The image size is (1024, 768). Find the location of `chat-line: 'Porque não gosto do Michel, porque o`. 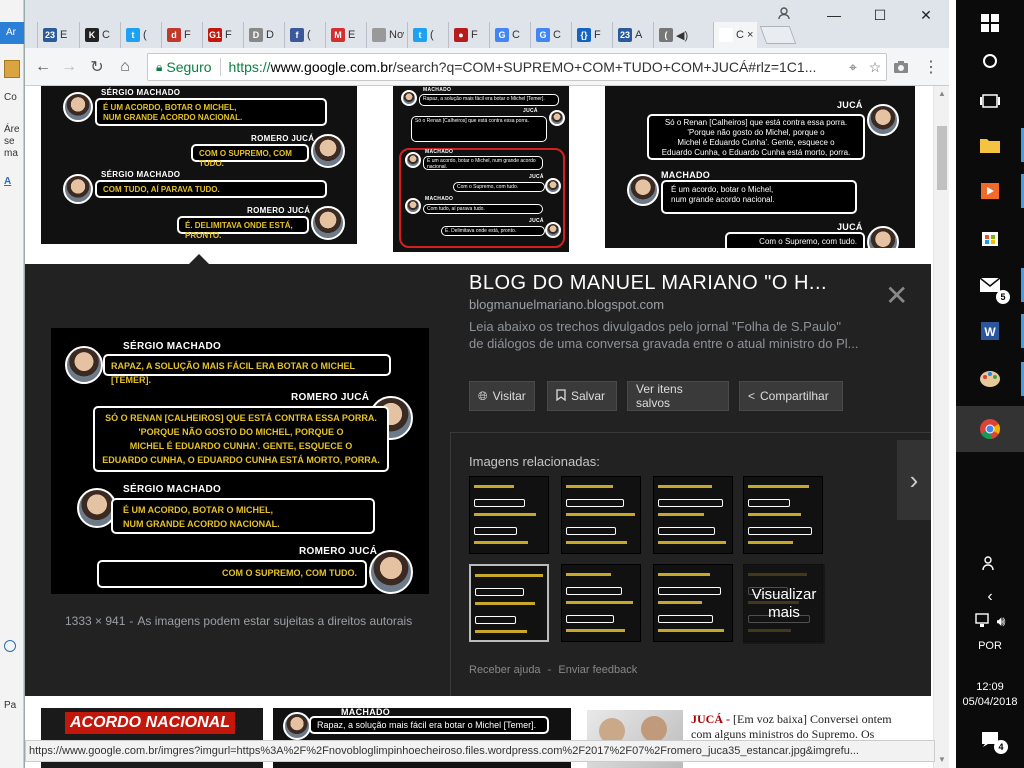

chat-line: 'Porque não gosto do Michel, porque o is located at coordinates (756, 132).